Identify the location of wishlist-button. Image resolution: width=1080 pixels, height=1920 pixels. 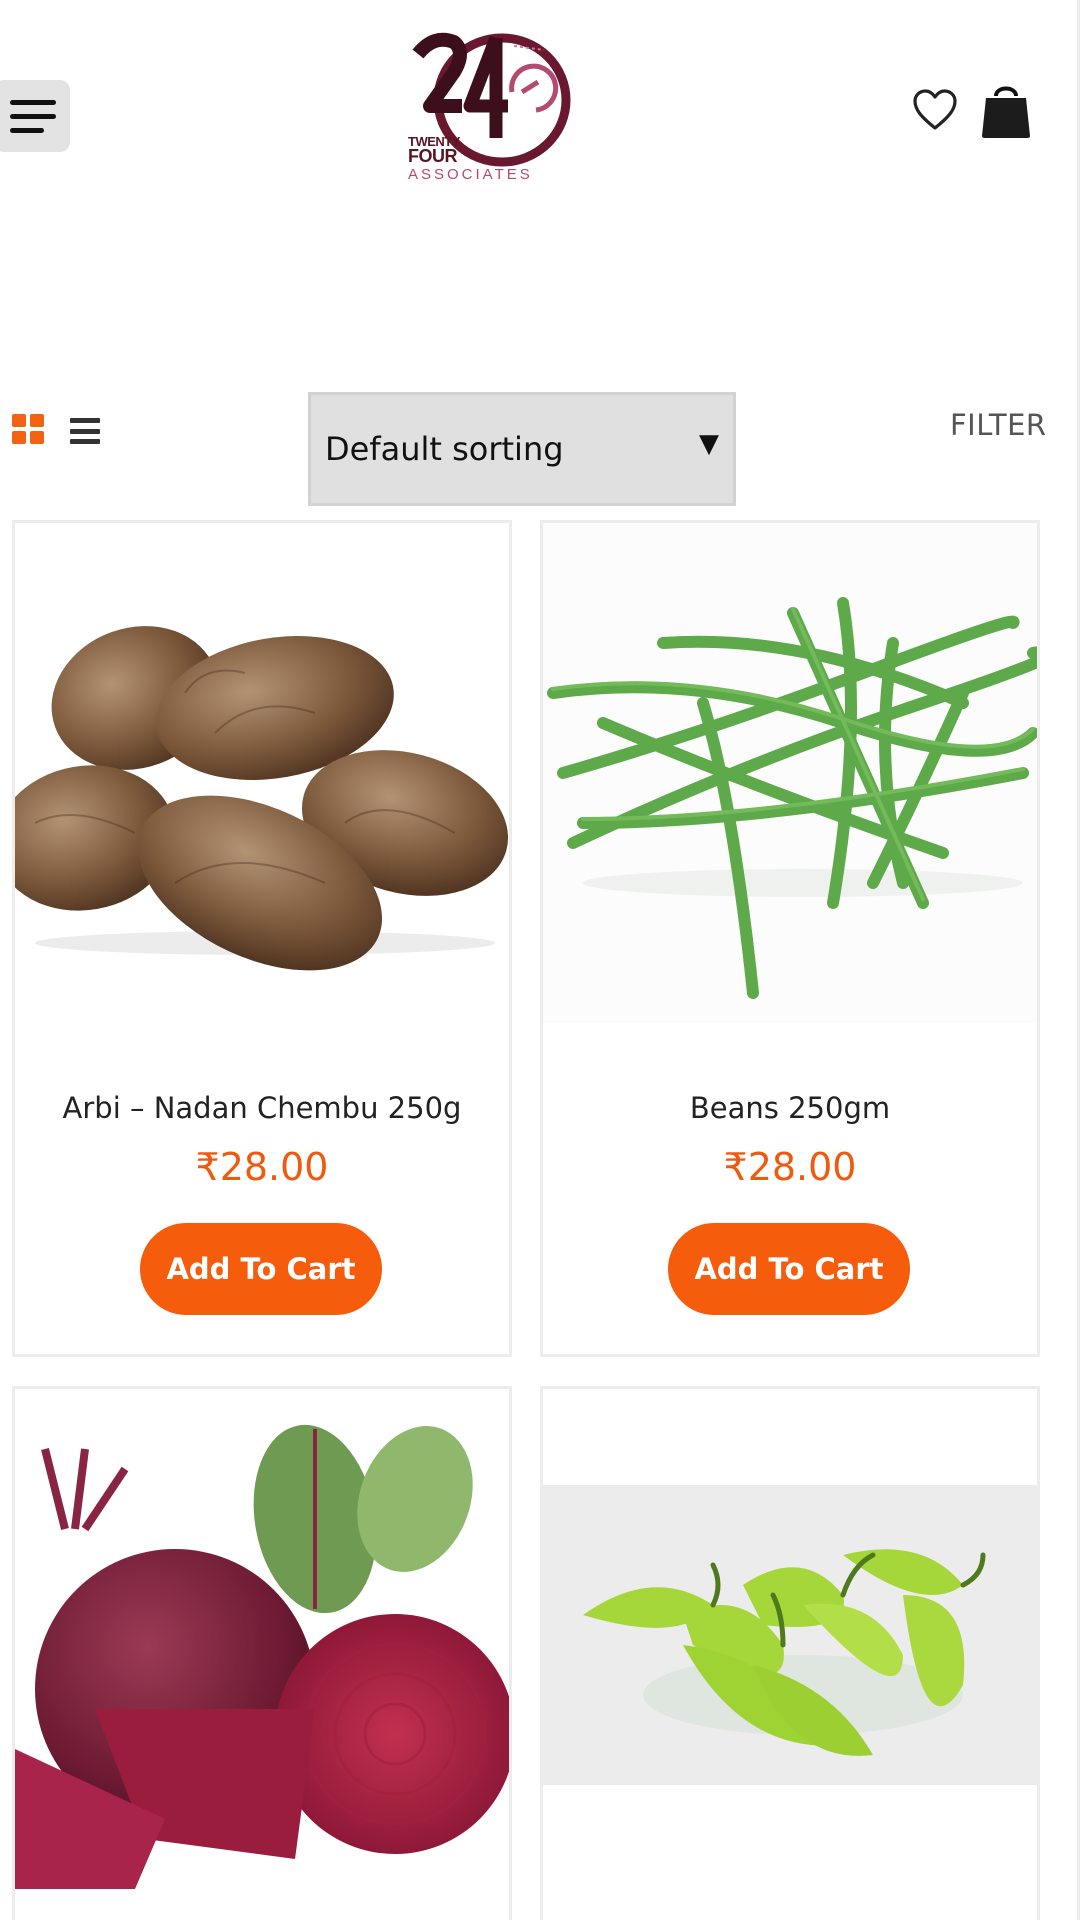
(935, 110).